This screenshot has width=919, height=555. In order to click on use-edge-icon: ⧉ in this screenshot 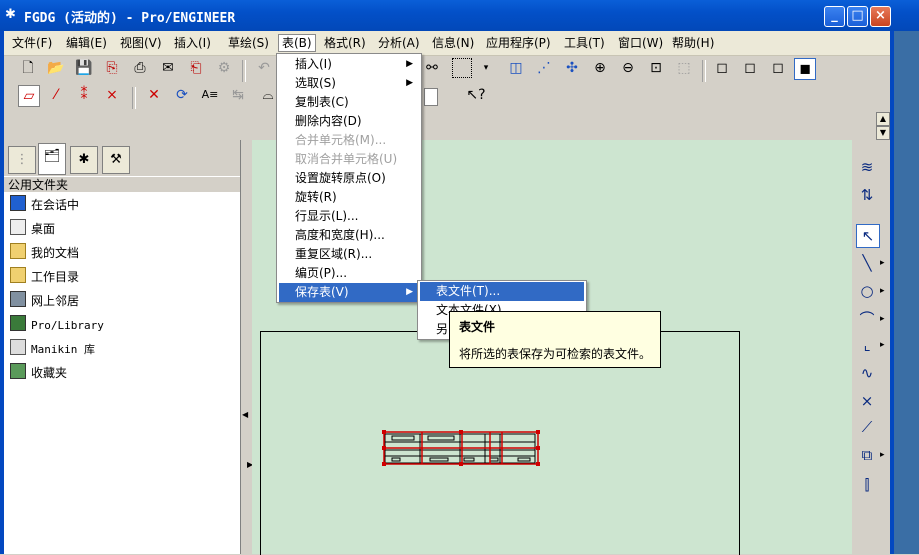, I will do `click(867, 455)`.